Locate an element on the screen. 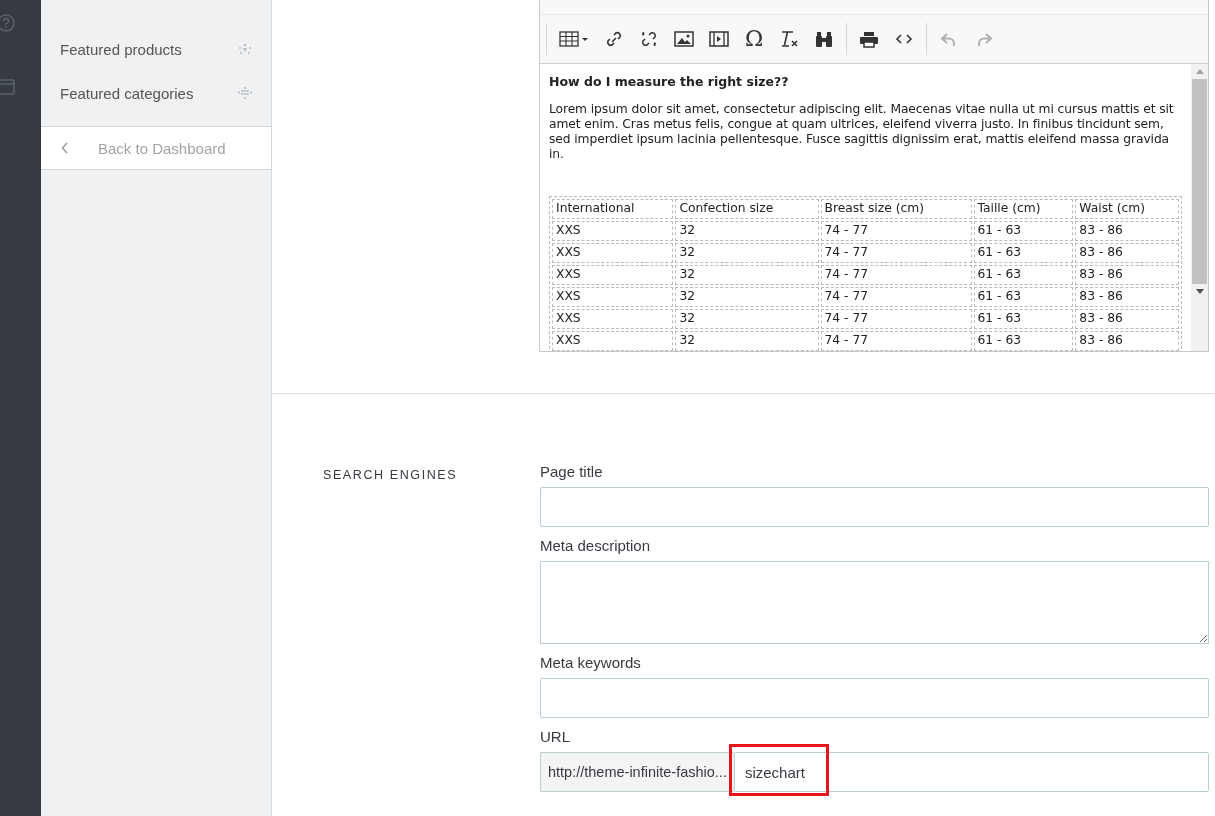 Image resolution: width=1215 pixels, height=816 pixels. scroll-down-icon is located at coordinates (1199, 291).